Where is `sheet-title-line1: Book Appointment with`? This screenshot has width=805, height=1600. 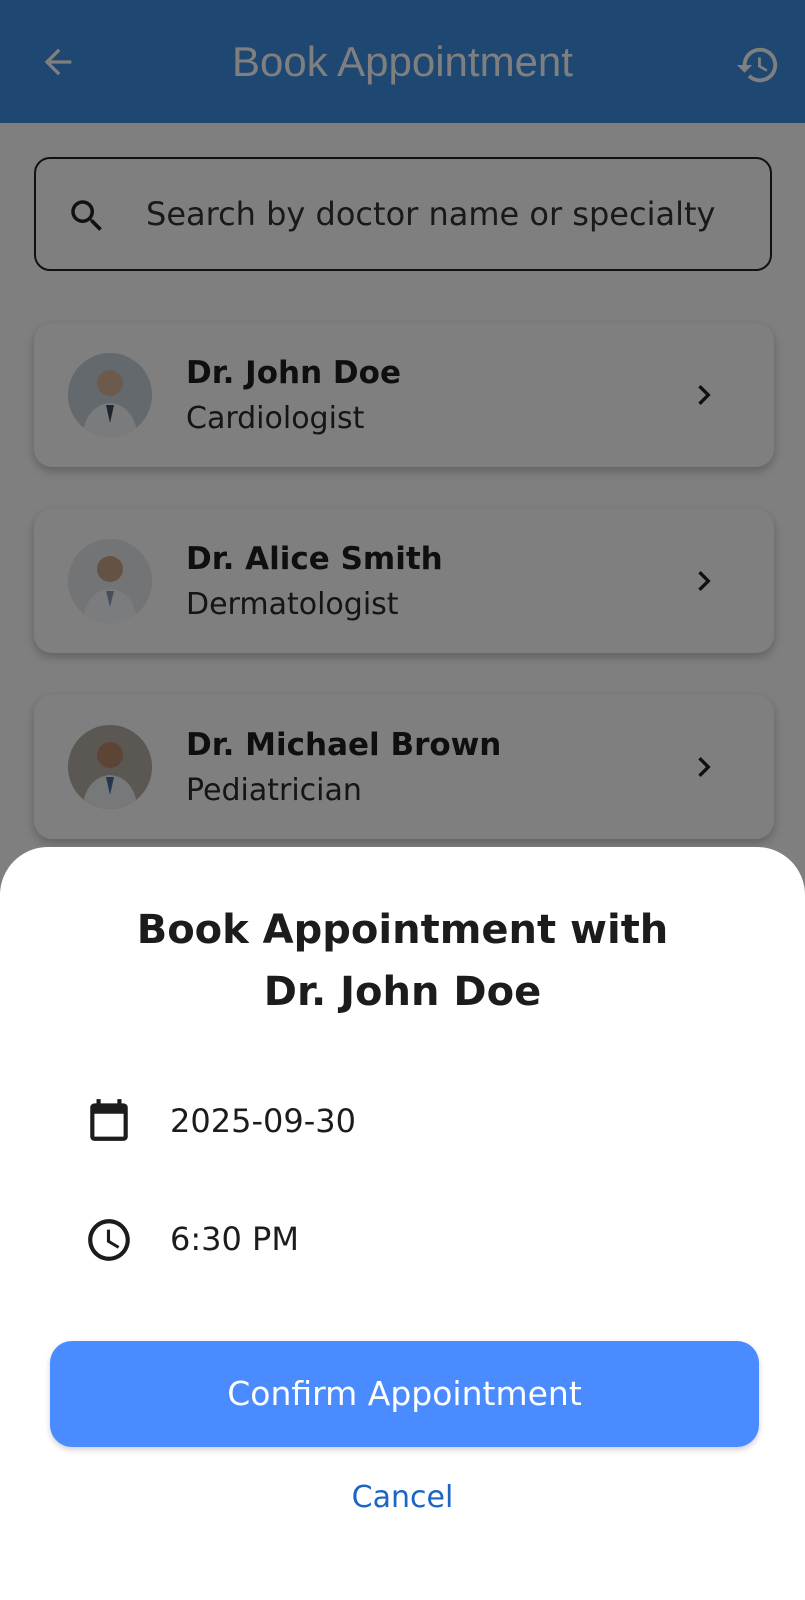 sheet-title-line1: Book Appointment with is located at coordinates (402, 930).